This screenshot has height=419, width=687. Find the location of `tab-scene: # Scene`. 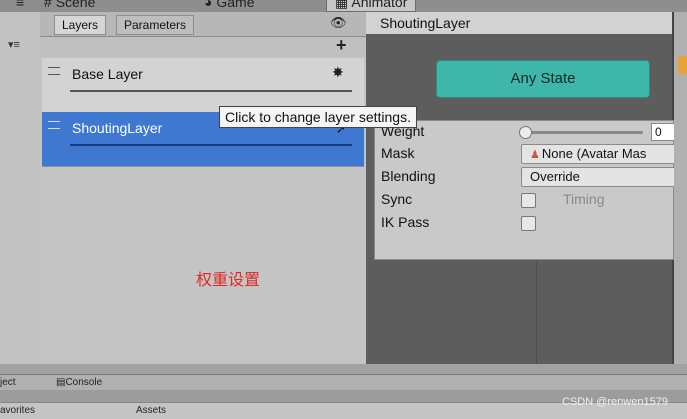

tab-scene: # Scene is located at coordinates (69, 5).